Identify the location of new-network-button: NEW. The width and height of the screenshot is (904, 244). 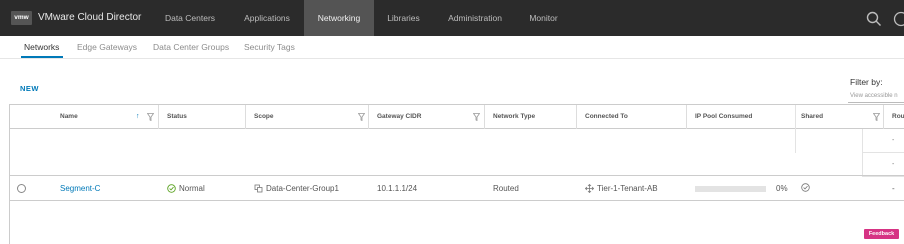
(29, 88).